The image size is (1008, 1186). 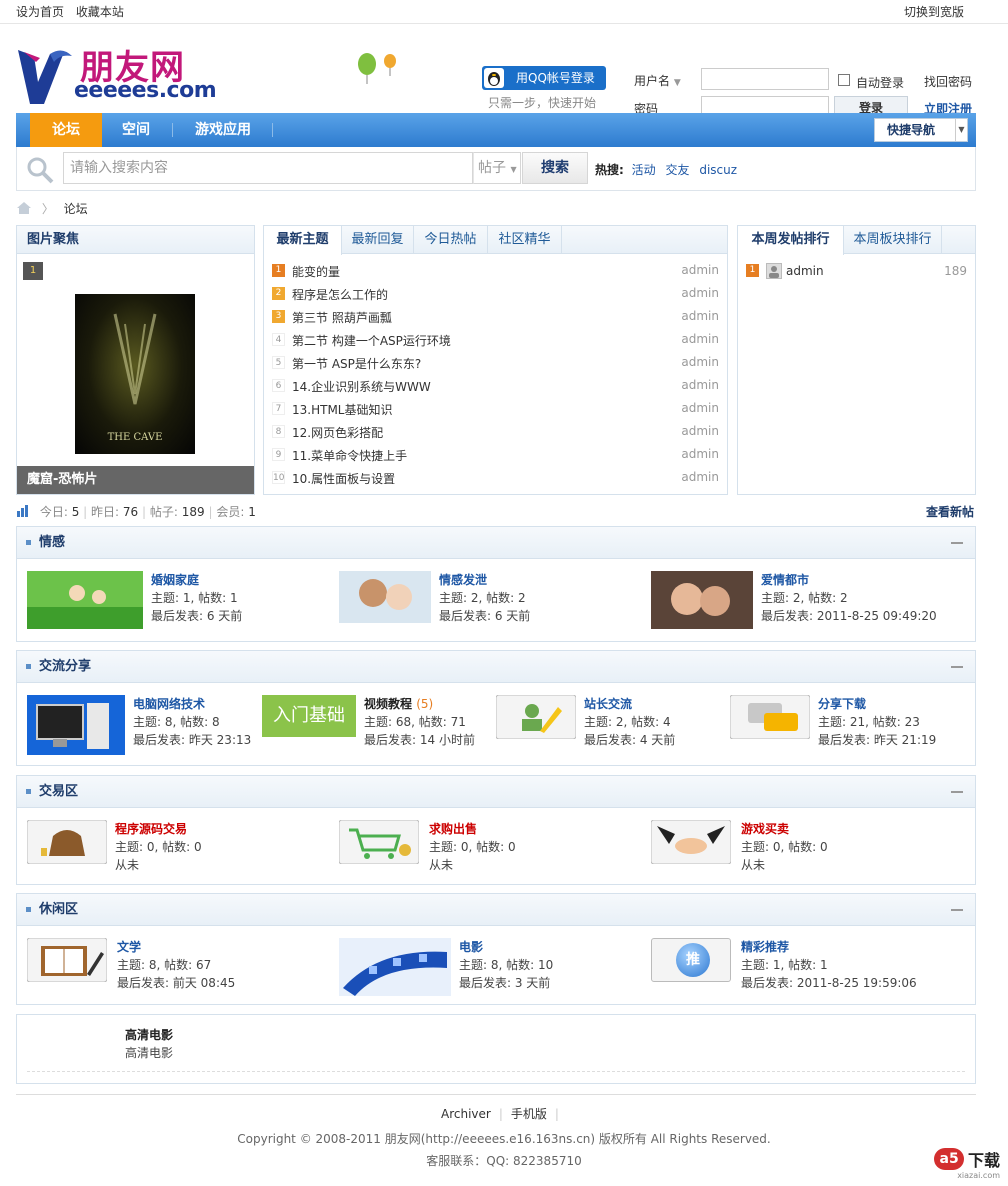 What do you see at coordinates (24, 208) in the screenshot?
I see `home-icon` at bounding box center [24, 208].